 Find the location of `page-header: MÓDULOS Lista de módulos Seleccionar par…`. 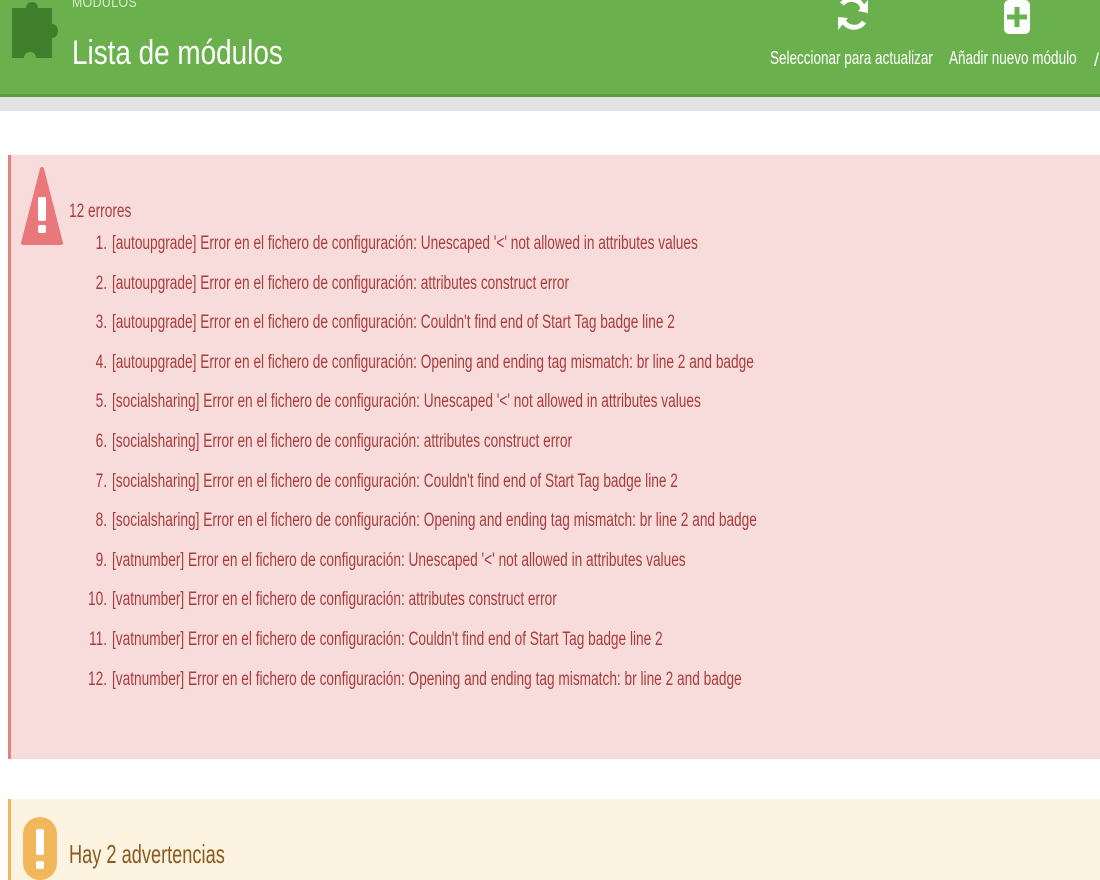

page-header: MÓDULOS Lista de módulos Seleccionar par… is located at coordinates (550, 48).